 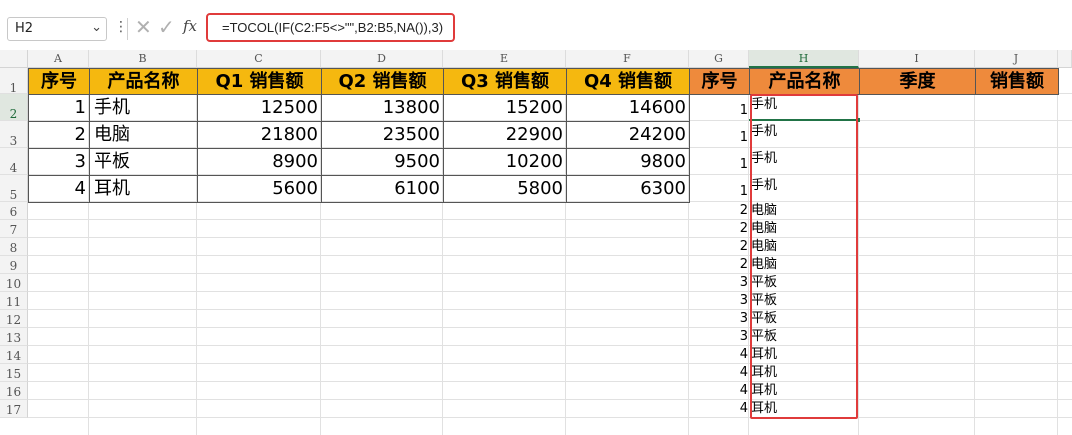 I want to click on source-cell-id: 4, so click(x=59, y=189).